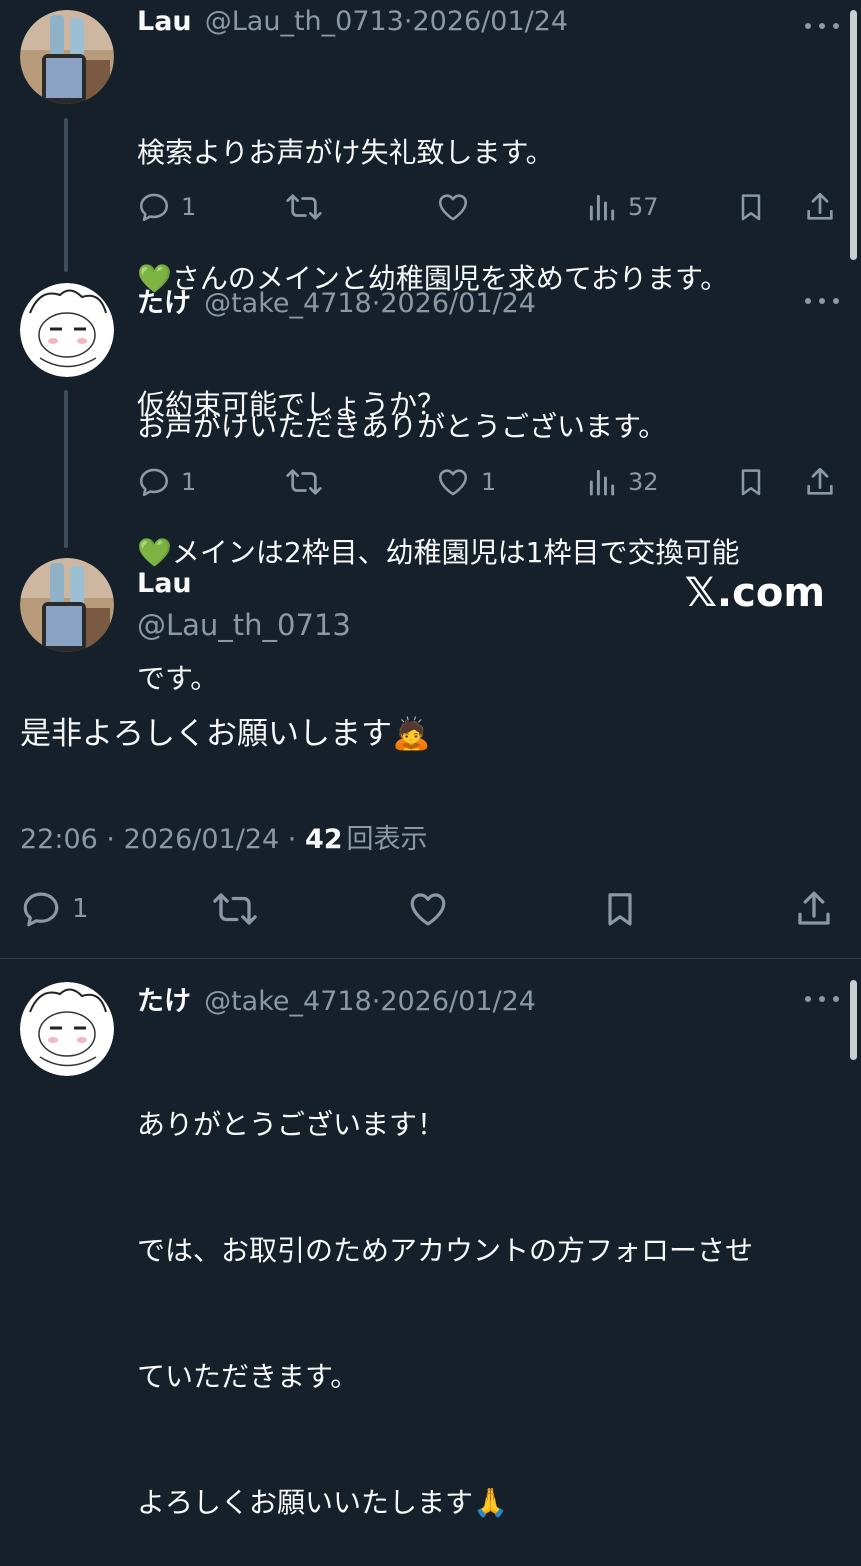  Describe the element at coordinates (323, 839) in the screenshot. I see `views-count: 42` at that location.